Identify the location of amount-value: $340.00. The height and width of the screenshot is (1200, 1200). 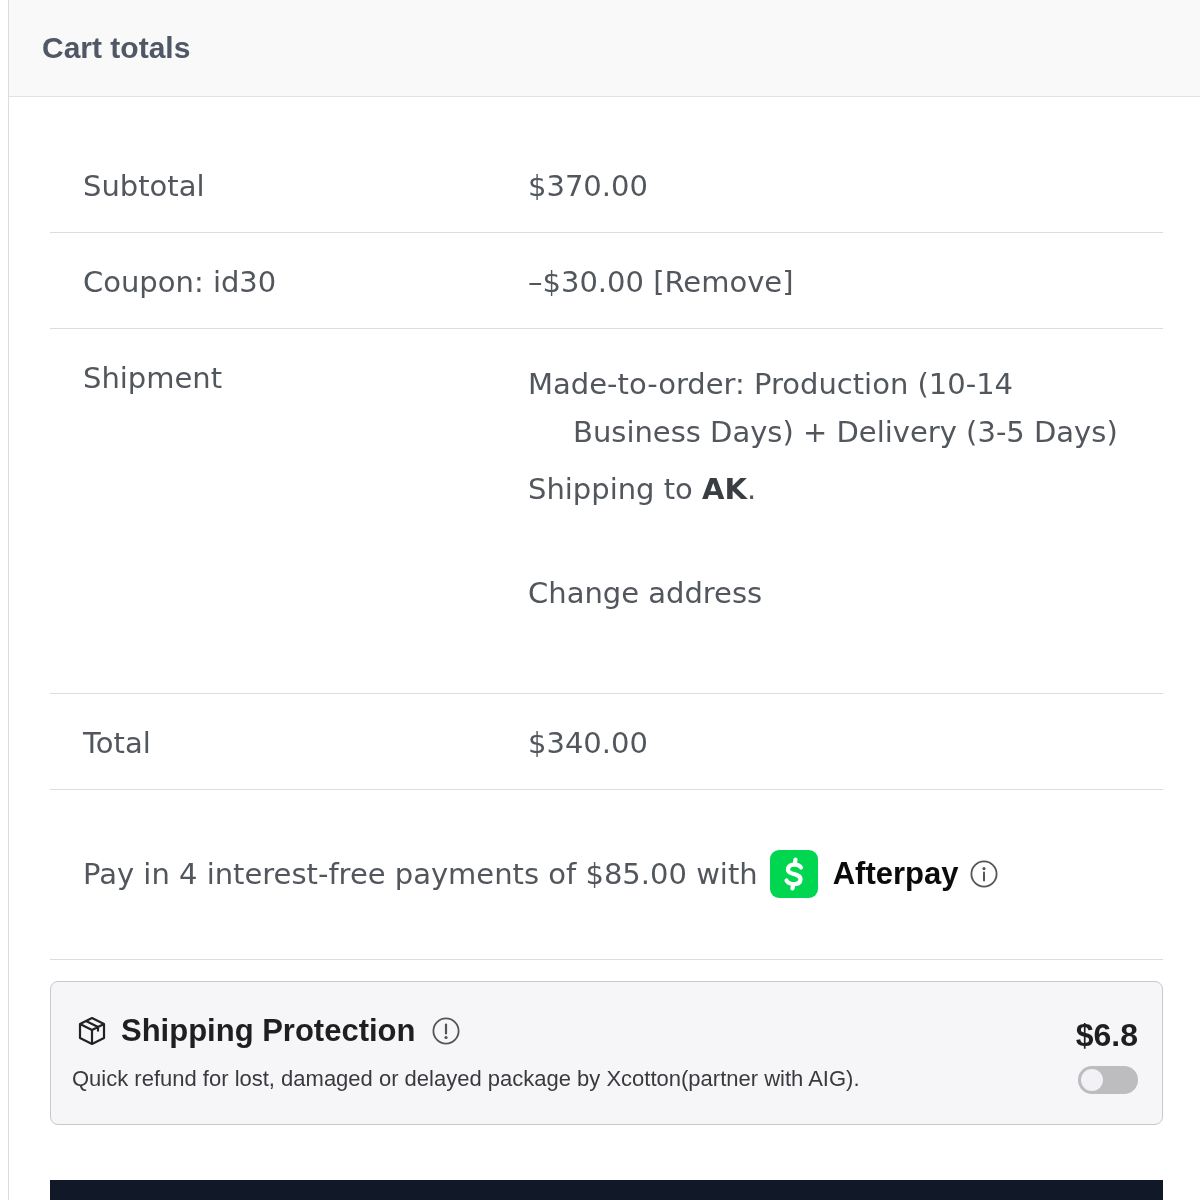
(588, 743).